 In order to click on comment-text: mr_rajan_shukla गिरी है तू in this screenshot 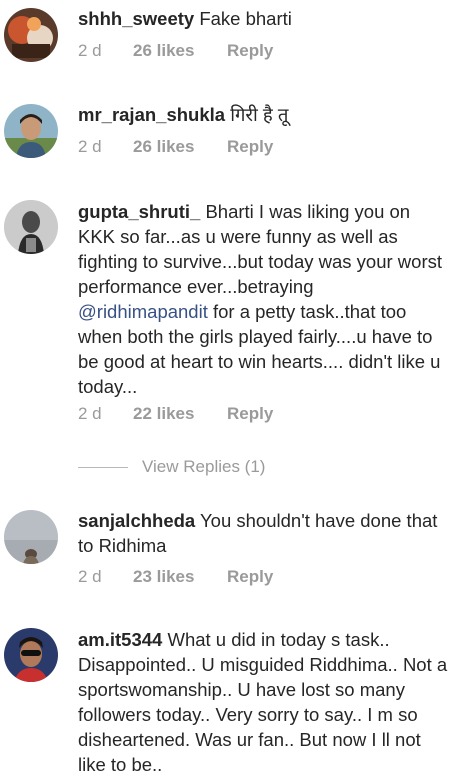, I will do `click(263, 114)`.